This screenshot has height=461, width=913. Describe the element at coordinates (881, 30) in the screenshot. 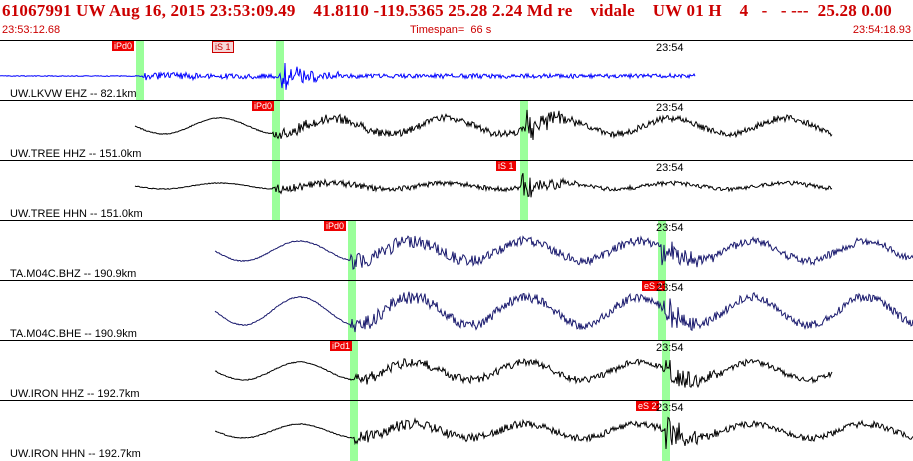

I see `end-time: 23:54:18.93` at that location.